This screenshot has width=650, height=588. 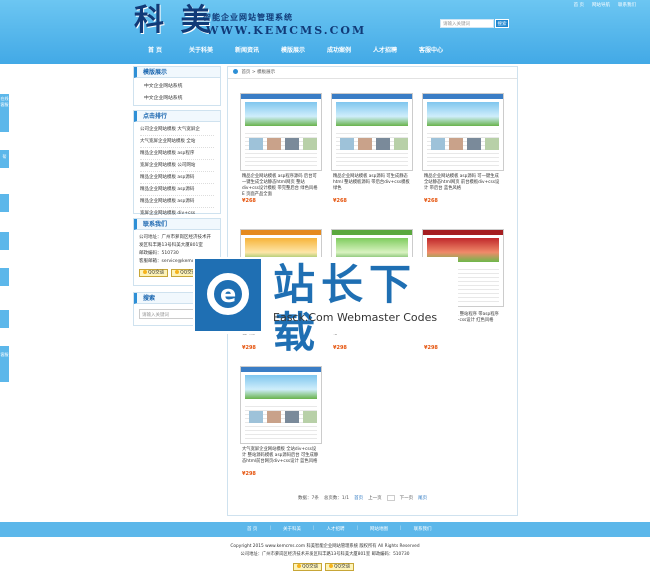 What do you see at coordinates (292, 529) in the screenshot?
I see `footer-link-about: 关于科美` at bounding box center [292, 529].